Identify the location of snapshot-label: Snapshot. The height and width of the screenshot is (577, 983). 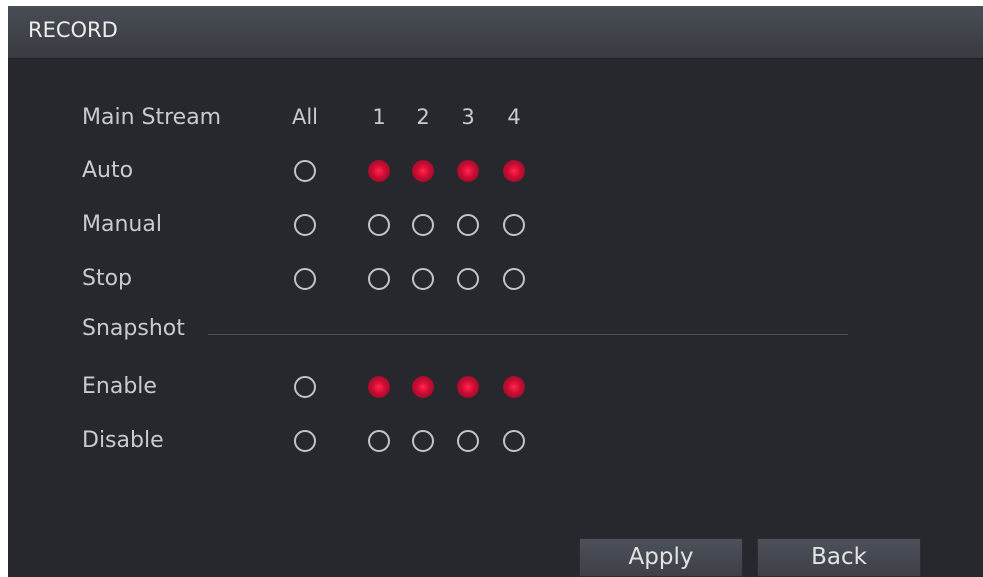
(133, 328).